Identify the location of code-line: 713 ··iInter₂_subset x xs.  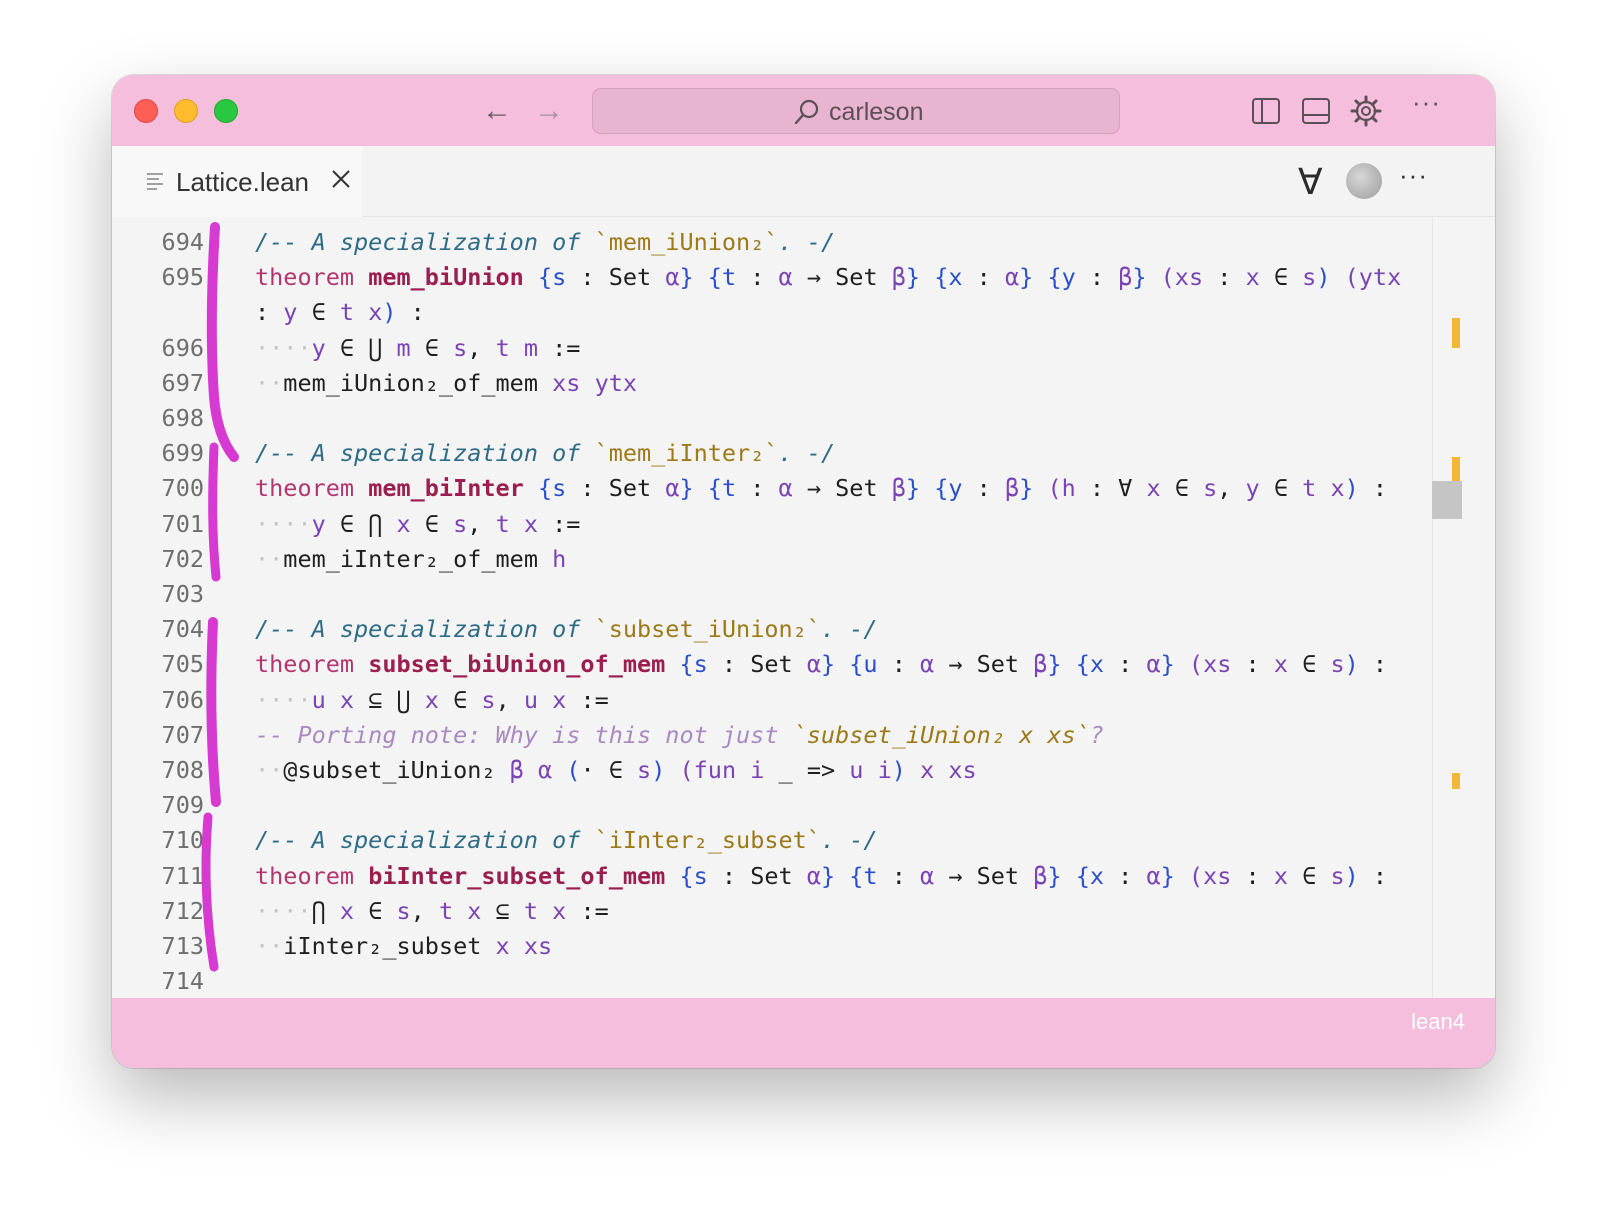
(769, 946).